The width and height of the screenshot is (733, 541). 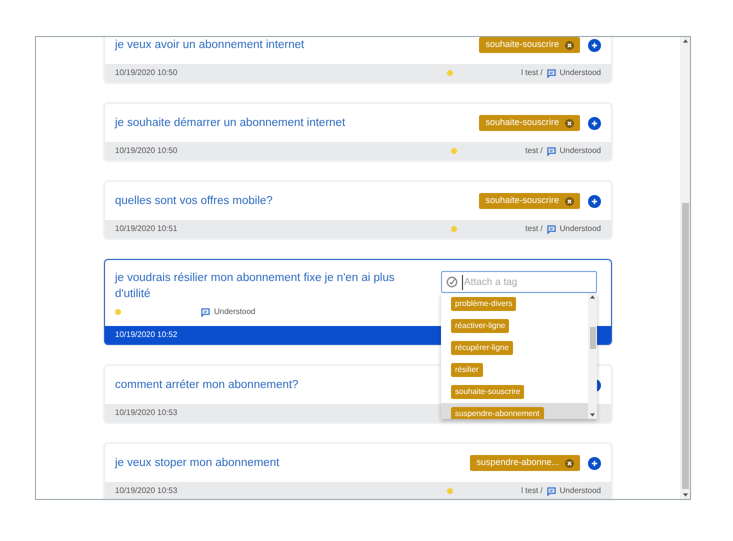 What do you see at coordinates (230, 123) in the screenshot?
I see `message-text: je souhaite démarrer un abonnement internet` at bounding box center [230, 123].